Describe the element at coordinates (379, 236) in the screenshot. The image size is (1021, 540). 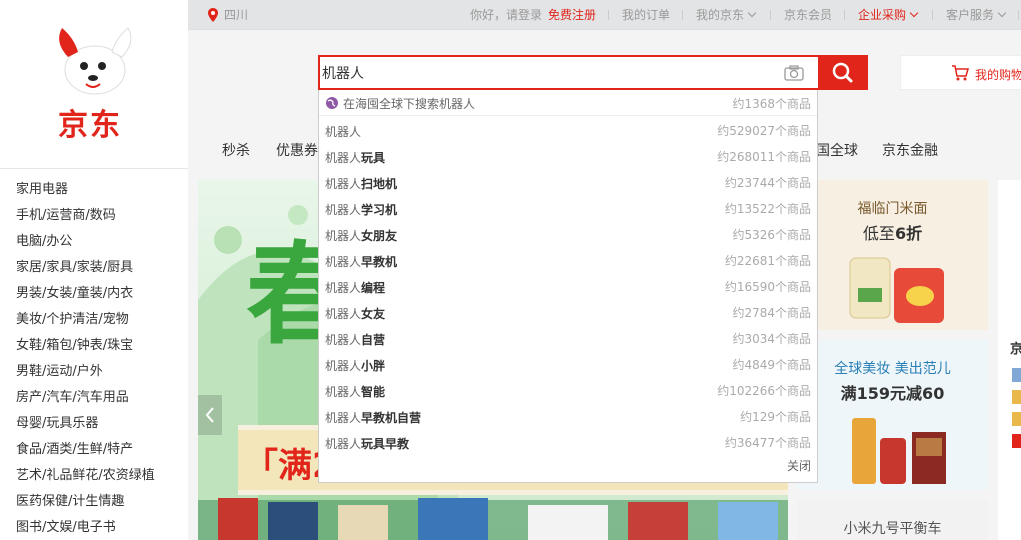
I see `suggestion-suffix: 女朋友` at that location.